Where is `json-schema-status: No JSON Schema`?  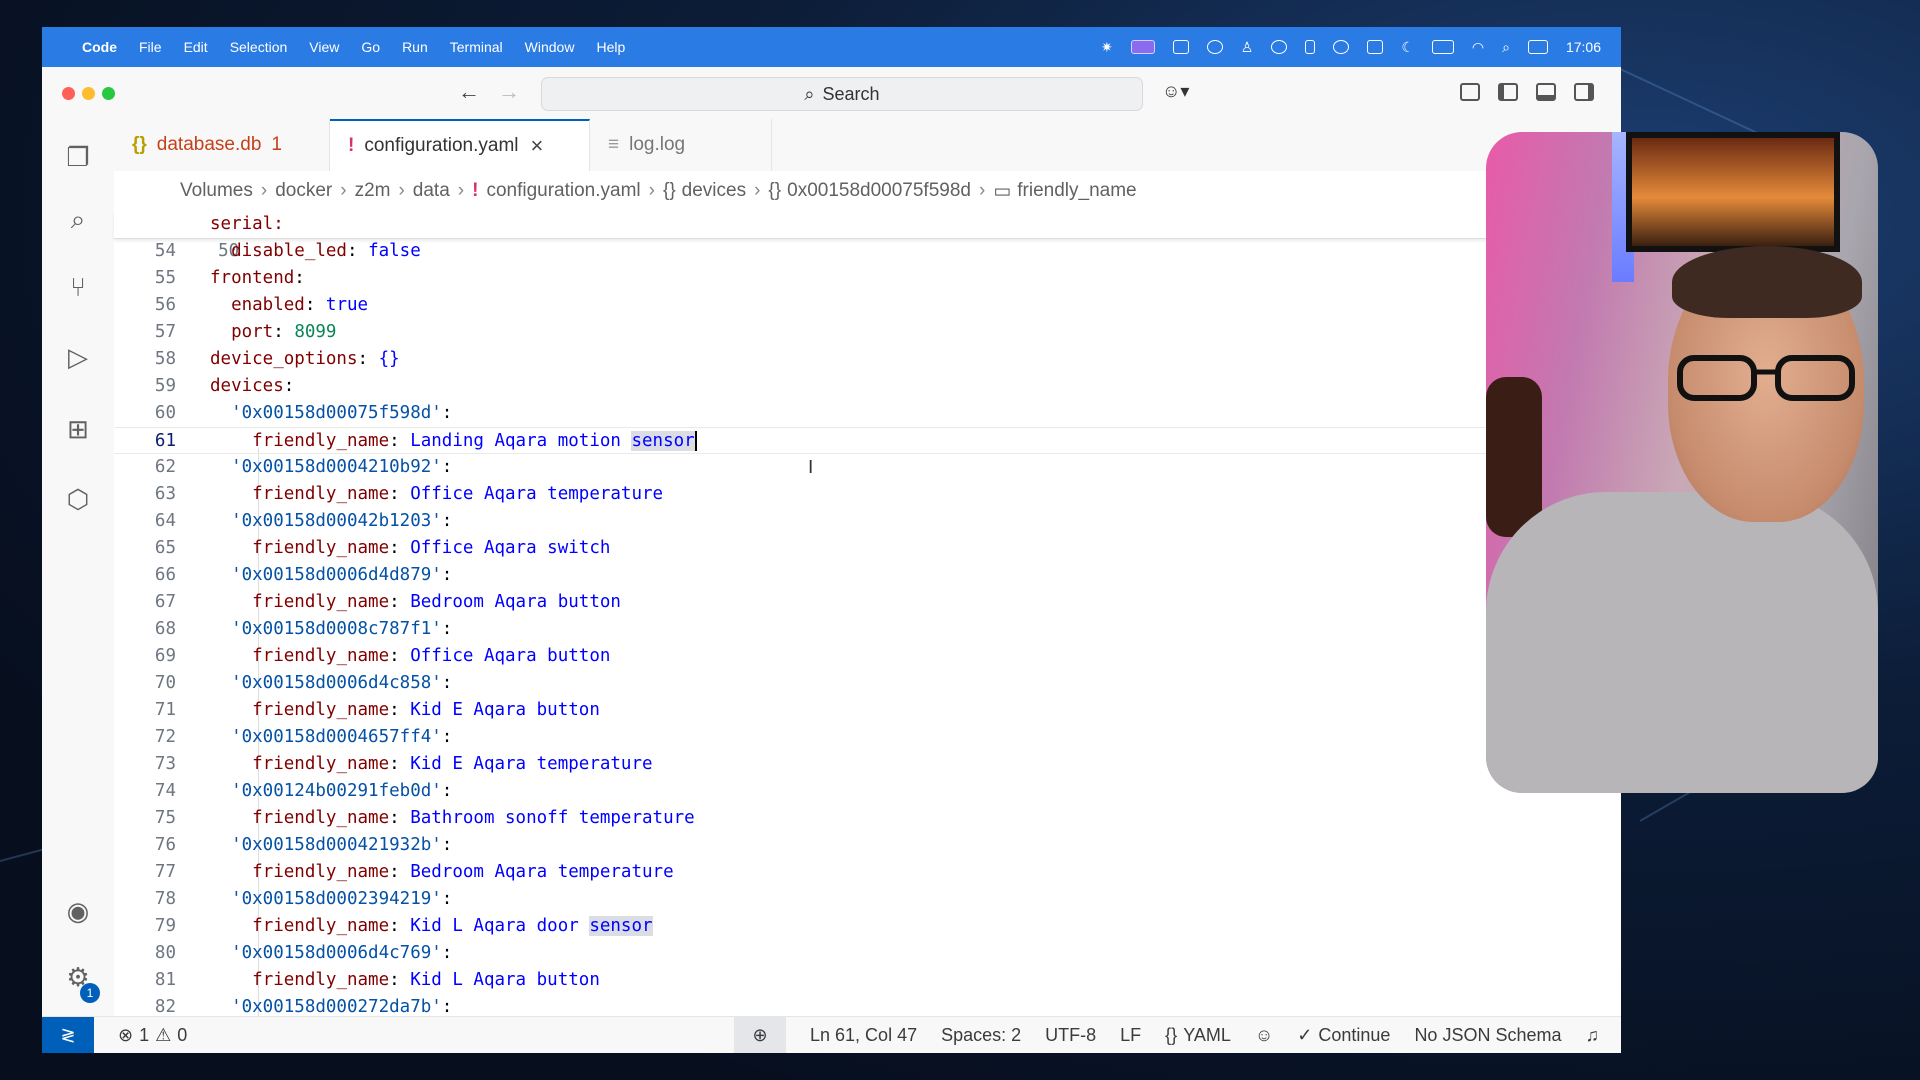
json-schema-status: No JSON Schema is located at coordinates (1487, 1035).